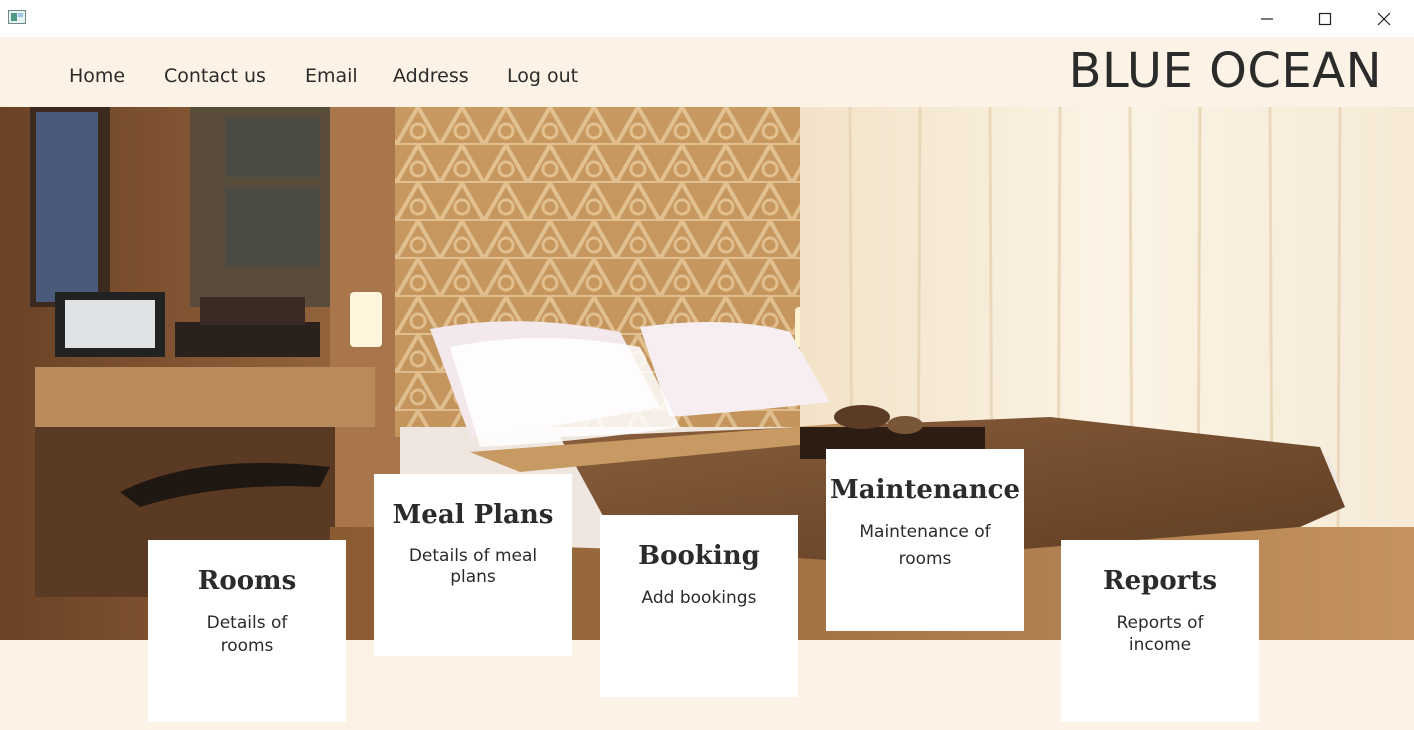  I want to click on app-window-icon, so click(17, 17).